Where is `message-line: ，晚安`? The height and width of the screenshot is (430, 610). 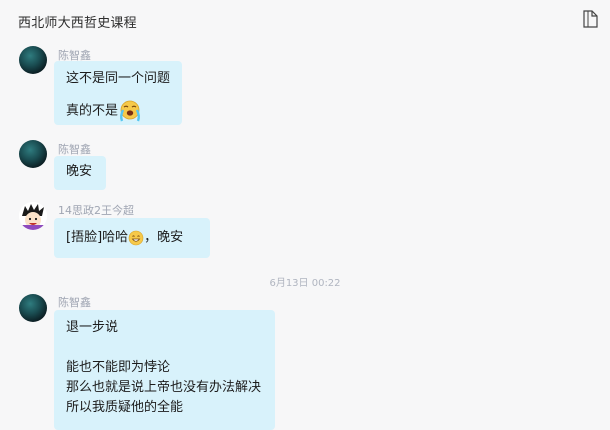 message-line: ，晚安 is located at coordinates (164, 237).